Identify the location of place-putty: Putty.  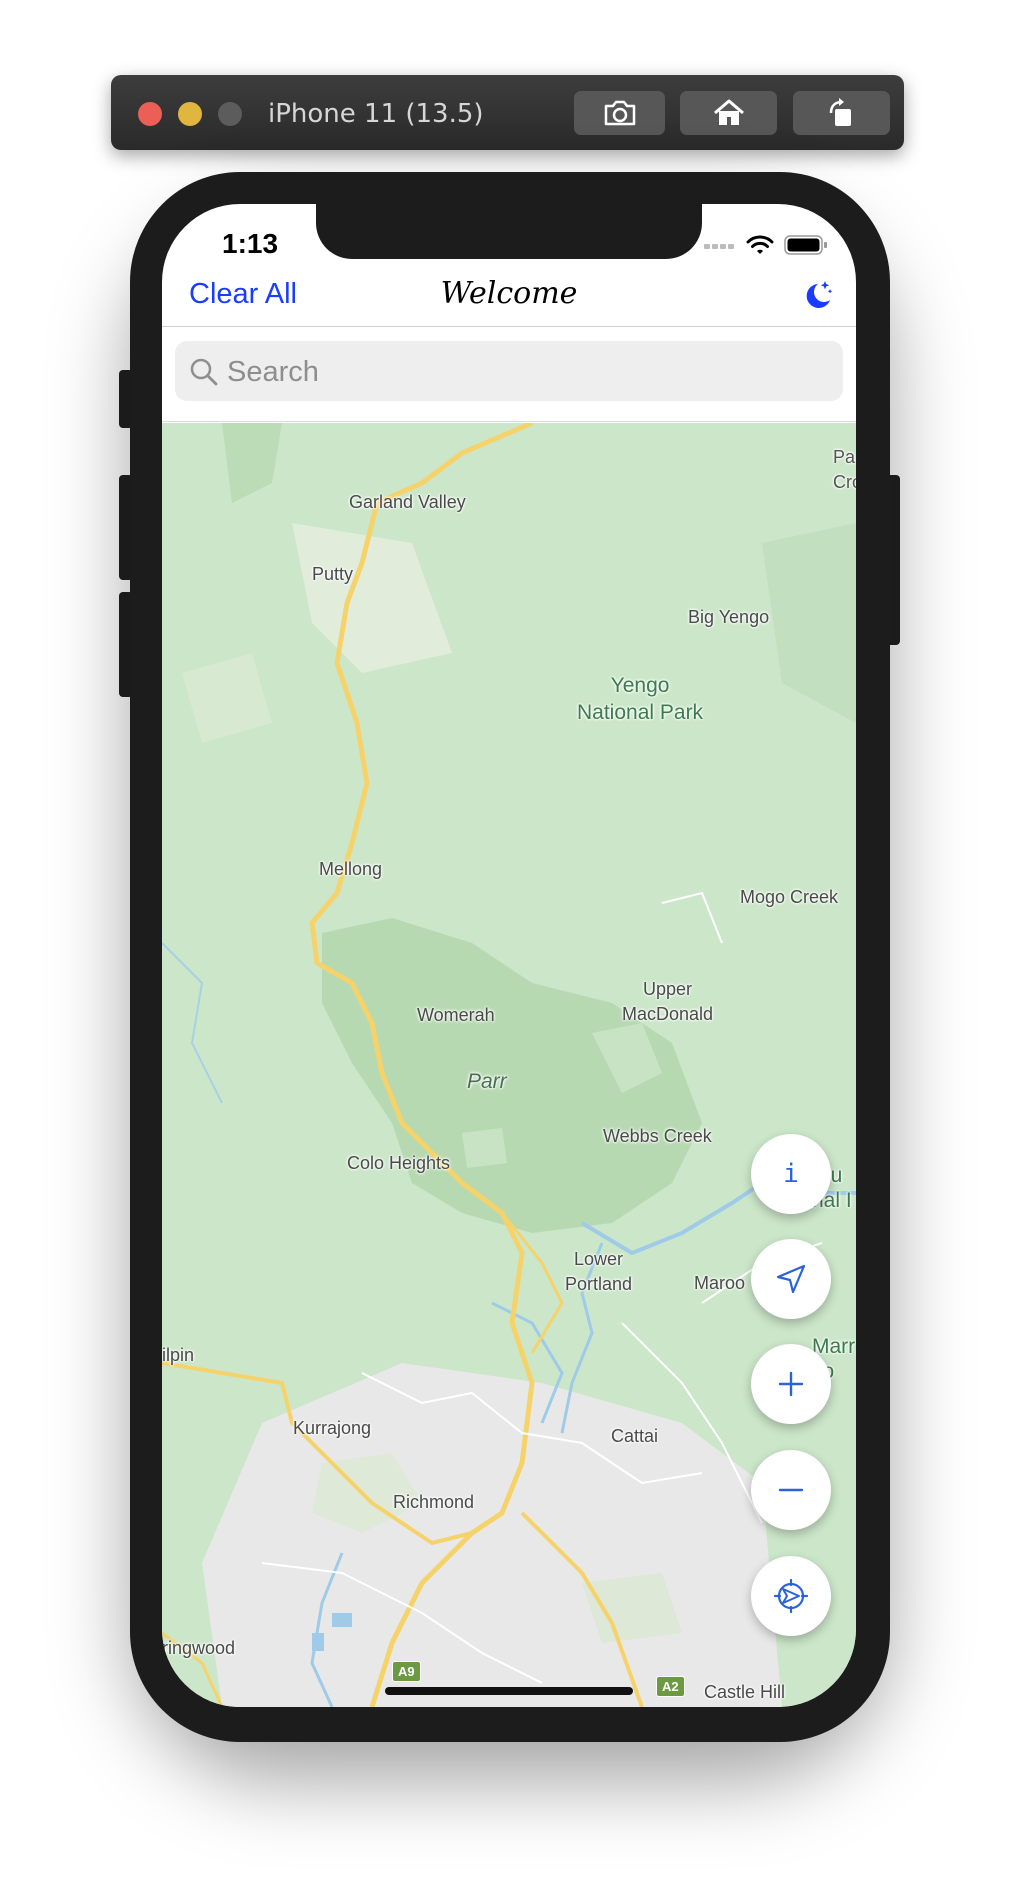
(333, 574).